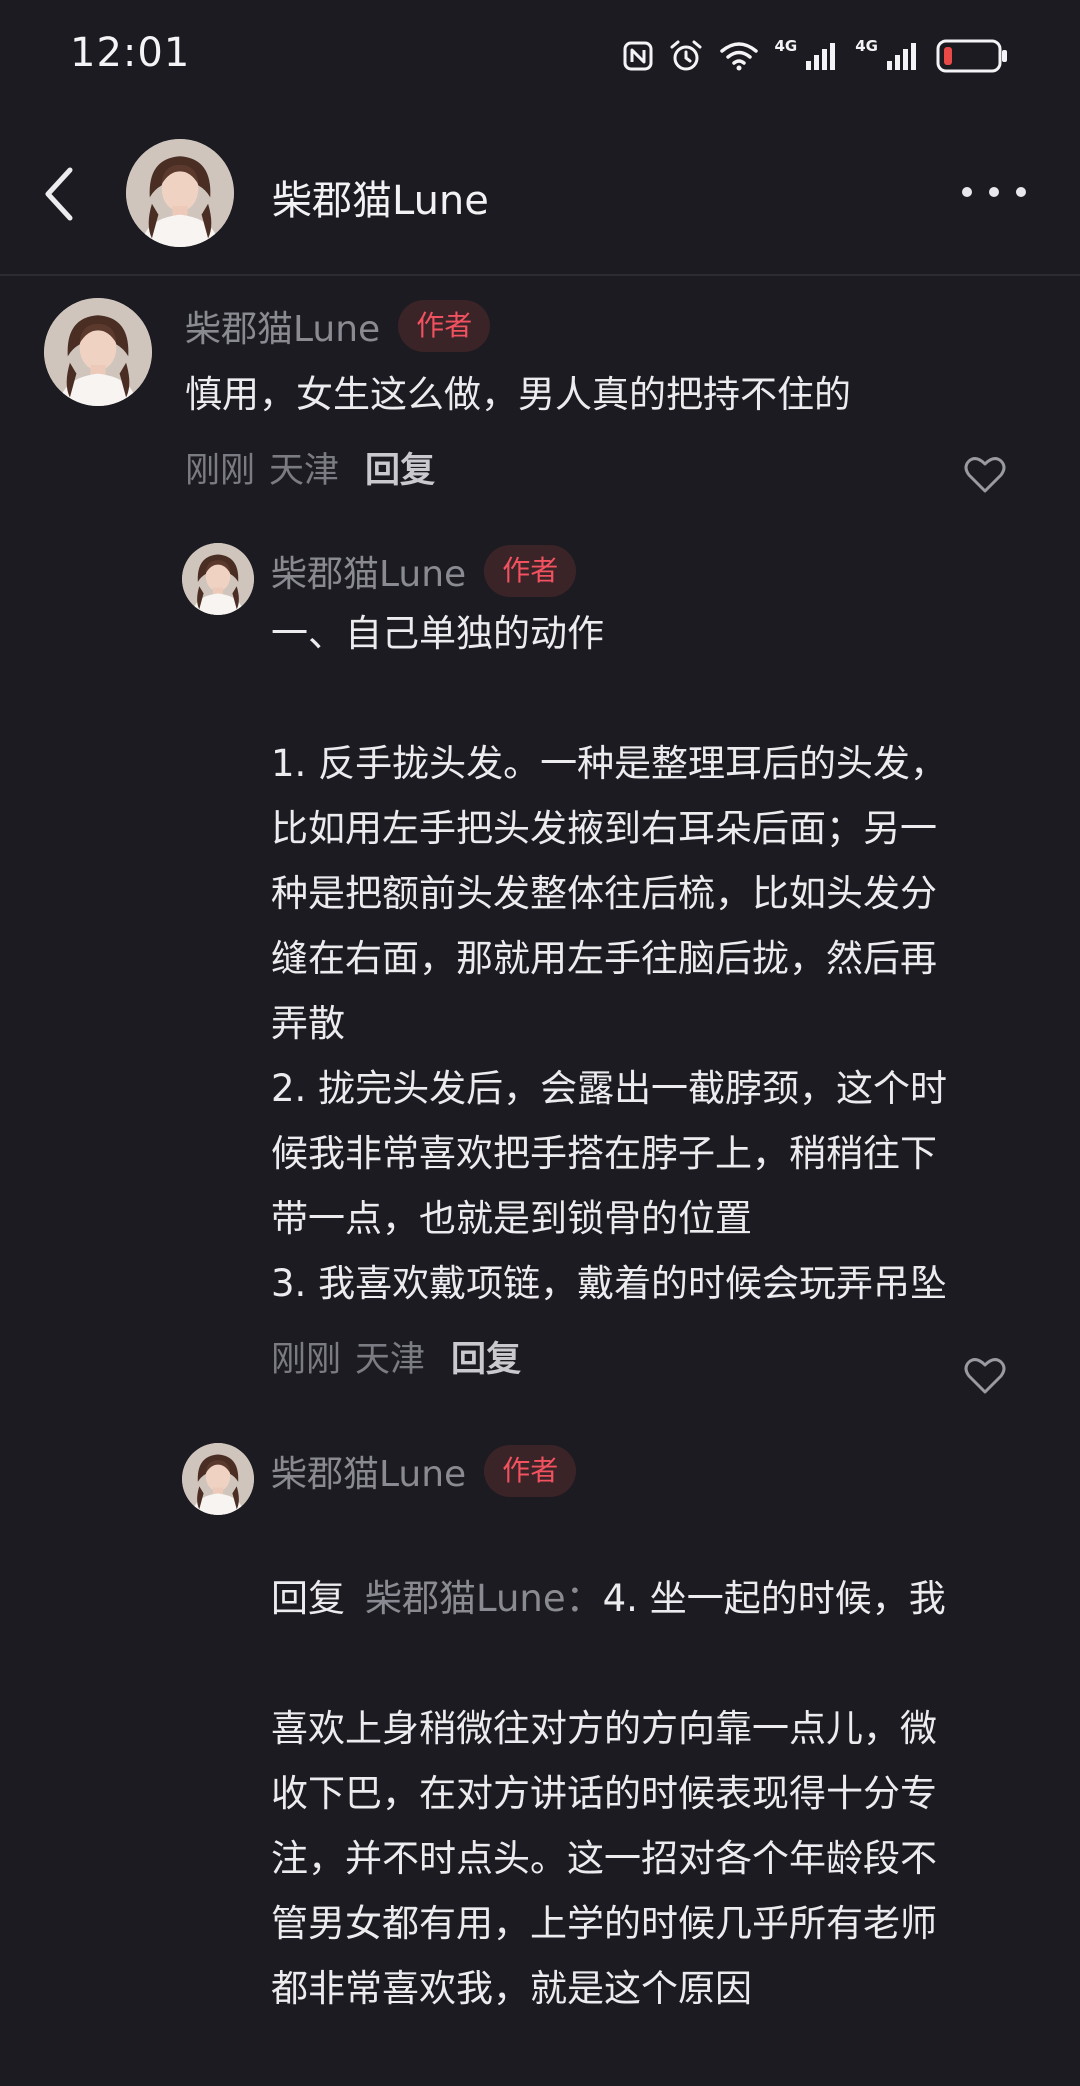  What do you see at coordinates (130, 53) in the screenshot?
I see `status-time: 12:01` at bounding box center [130, 53].